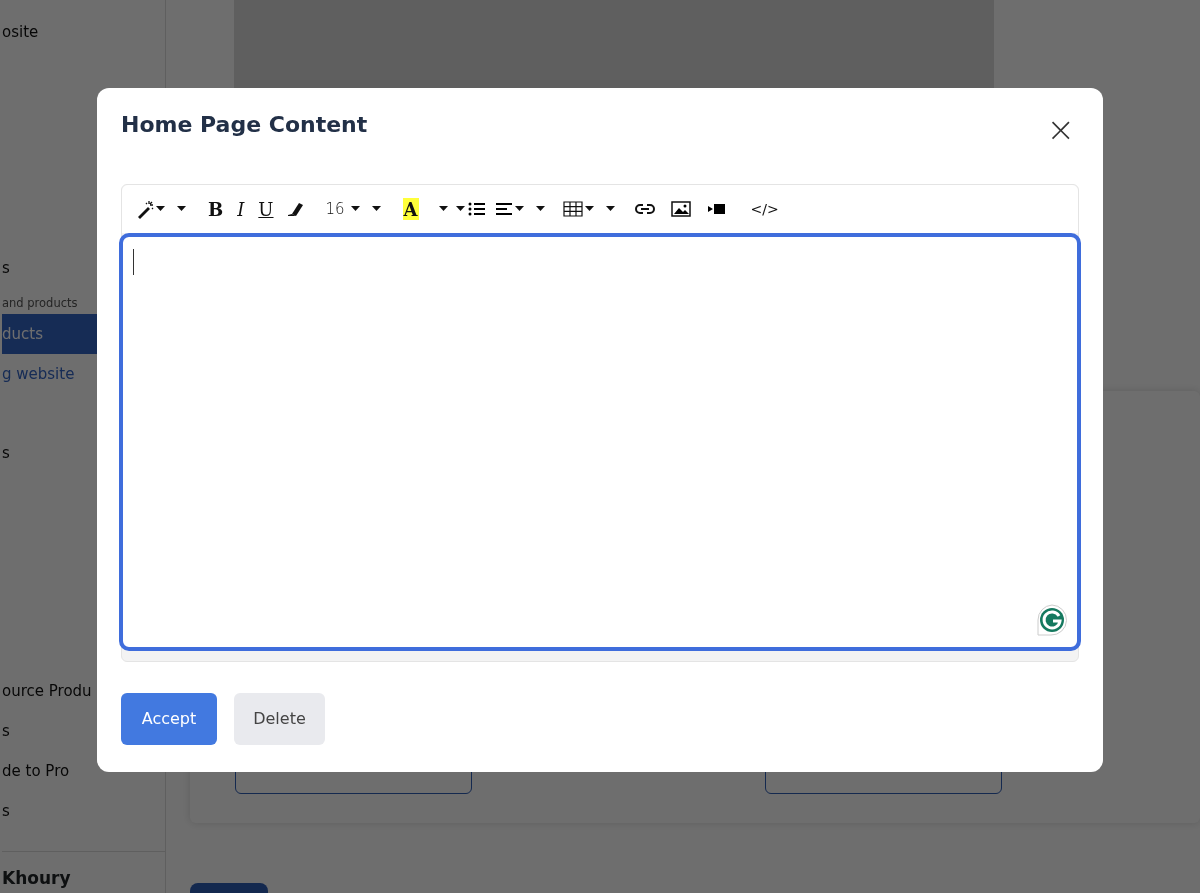 Image resolution: width=1200 pixels, height=893 pixels. Describe the element at coordinates (241, 209) in the screenshot. I see `italic-button: I` at that location.